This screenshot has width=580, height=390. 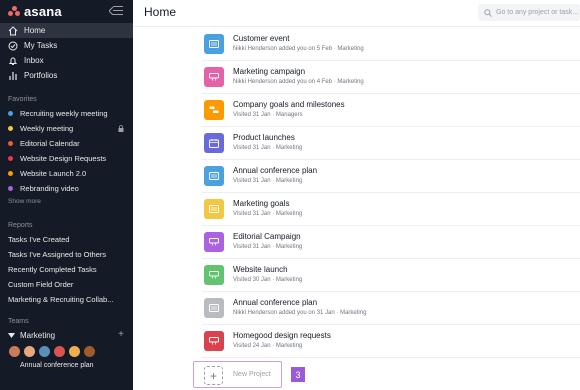 I want to click on nav-label: Inbox, so click(x=34, y=60).